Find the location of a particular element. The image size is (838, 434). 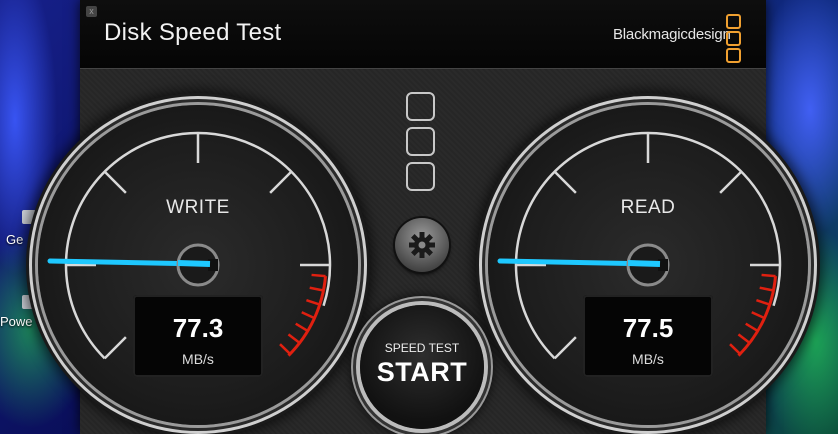

settings-button is located at coordinates (422, 245).